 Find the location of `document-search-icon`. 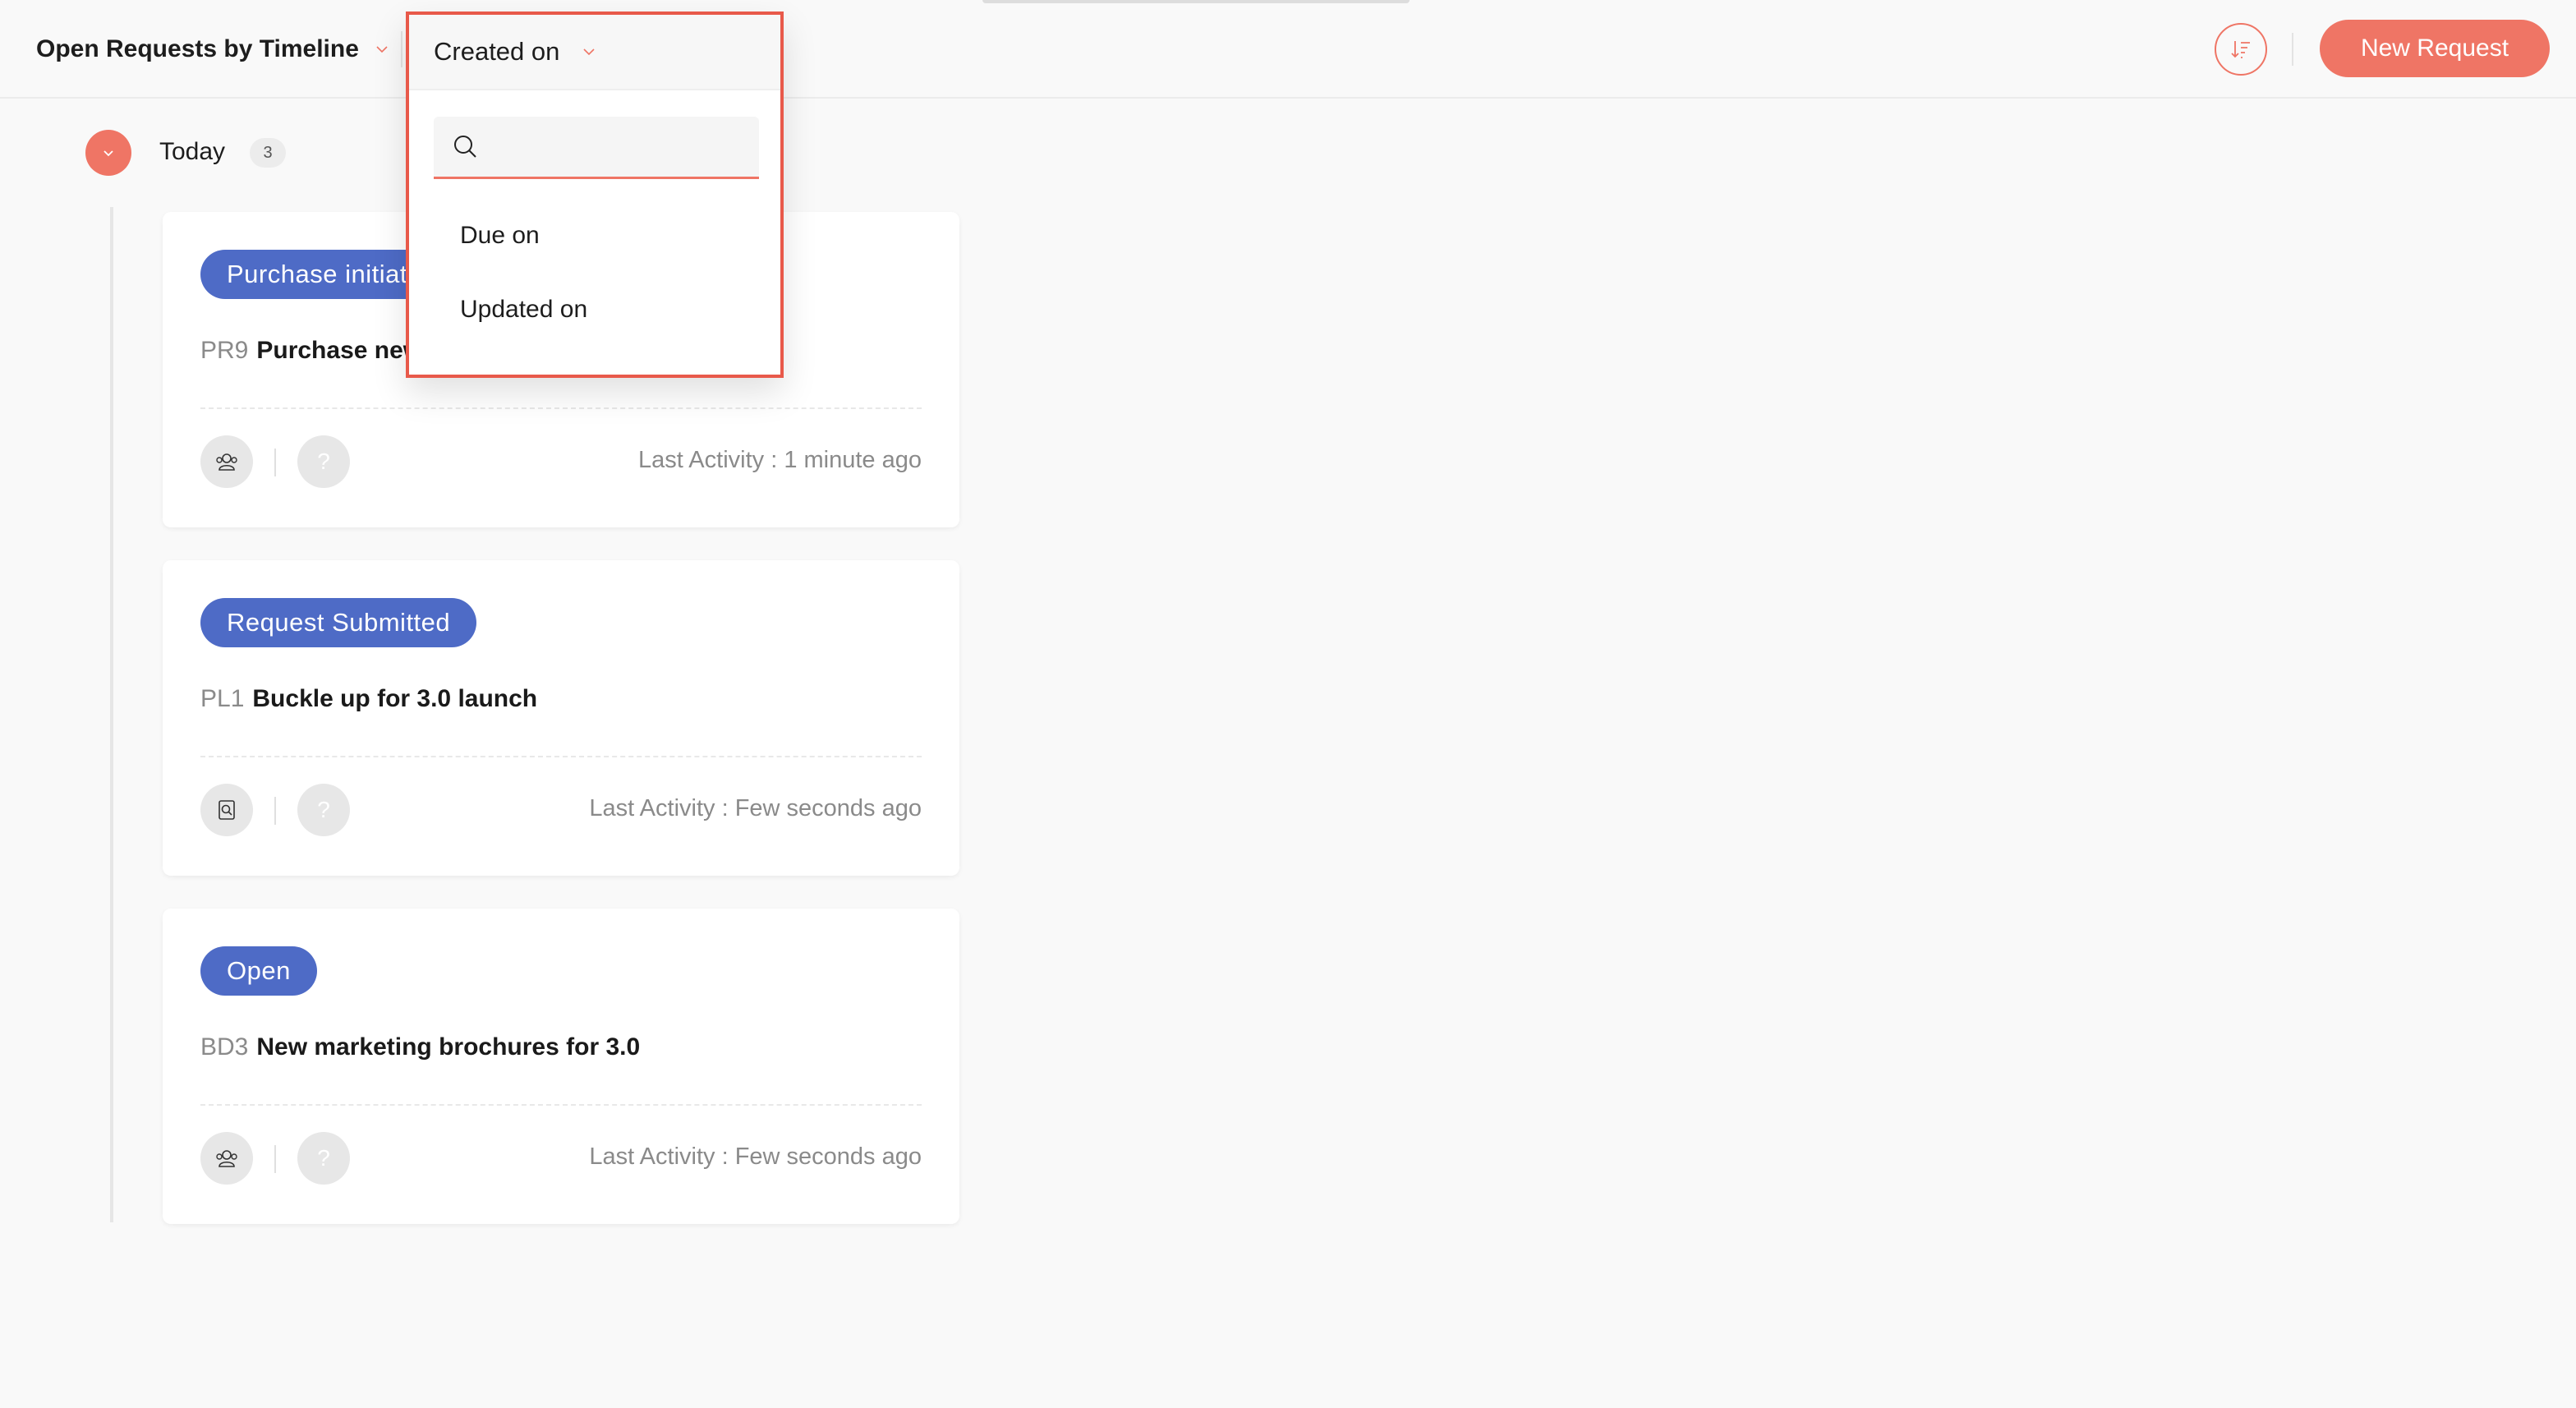

document-search-icon is located at coordinates (226, 810).